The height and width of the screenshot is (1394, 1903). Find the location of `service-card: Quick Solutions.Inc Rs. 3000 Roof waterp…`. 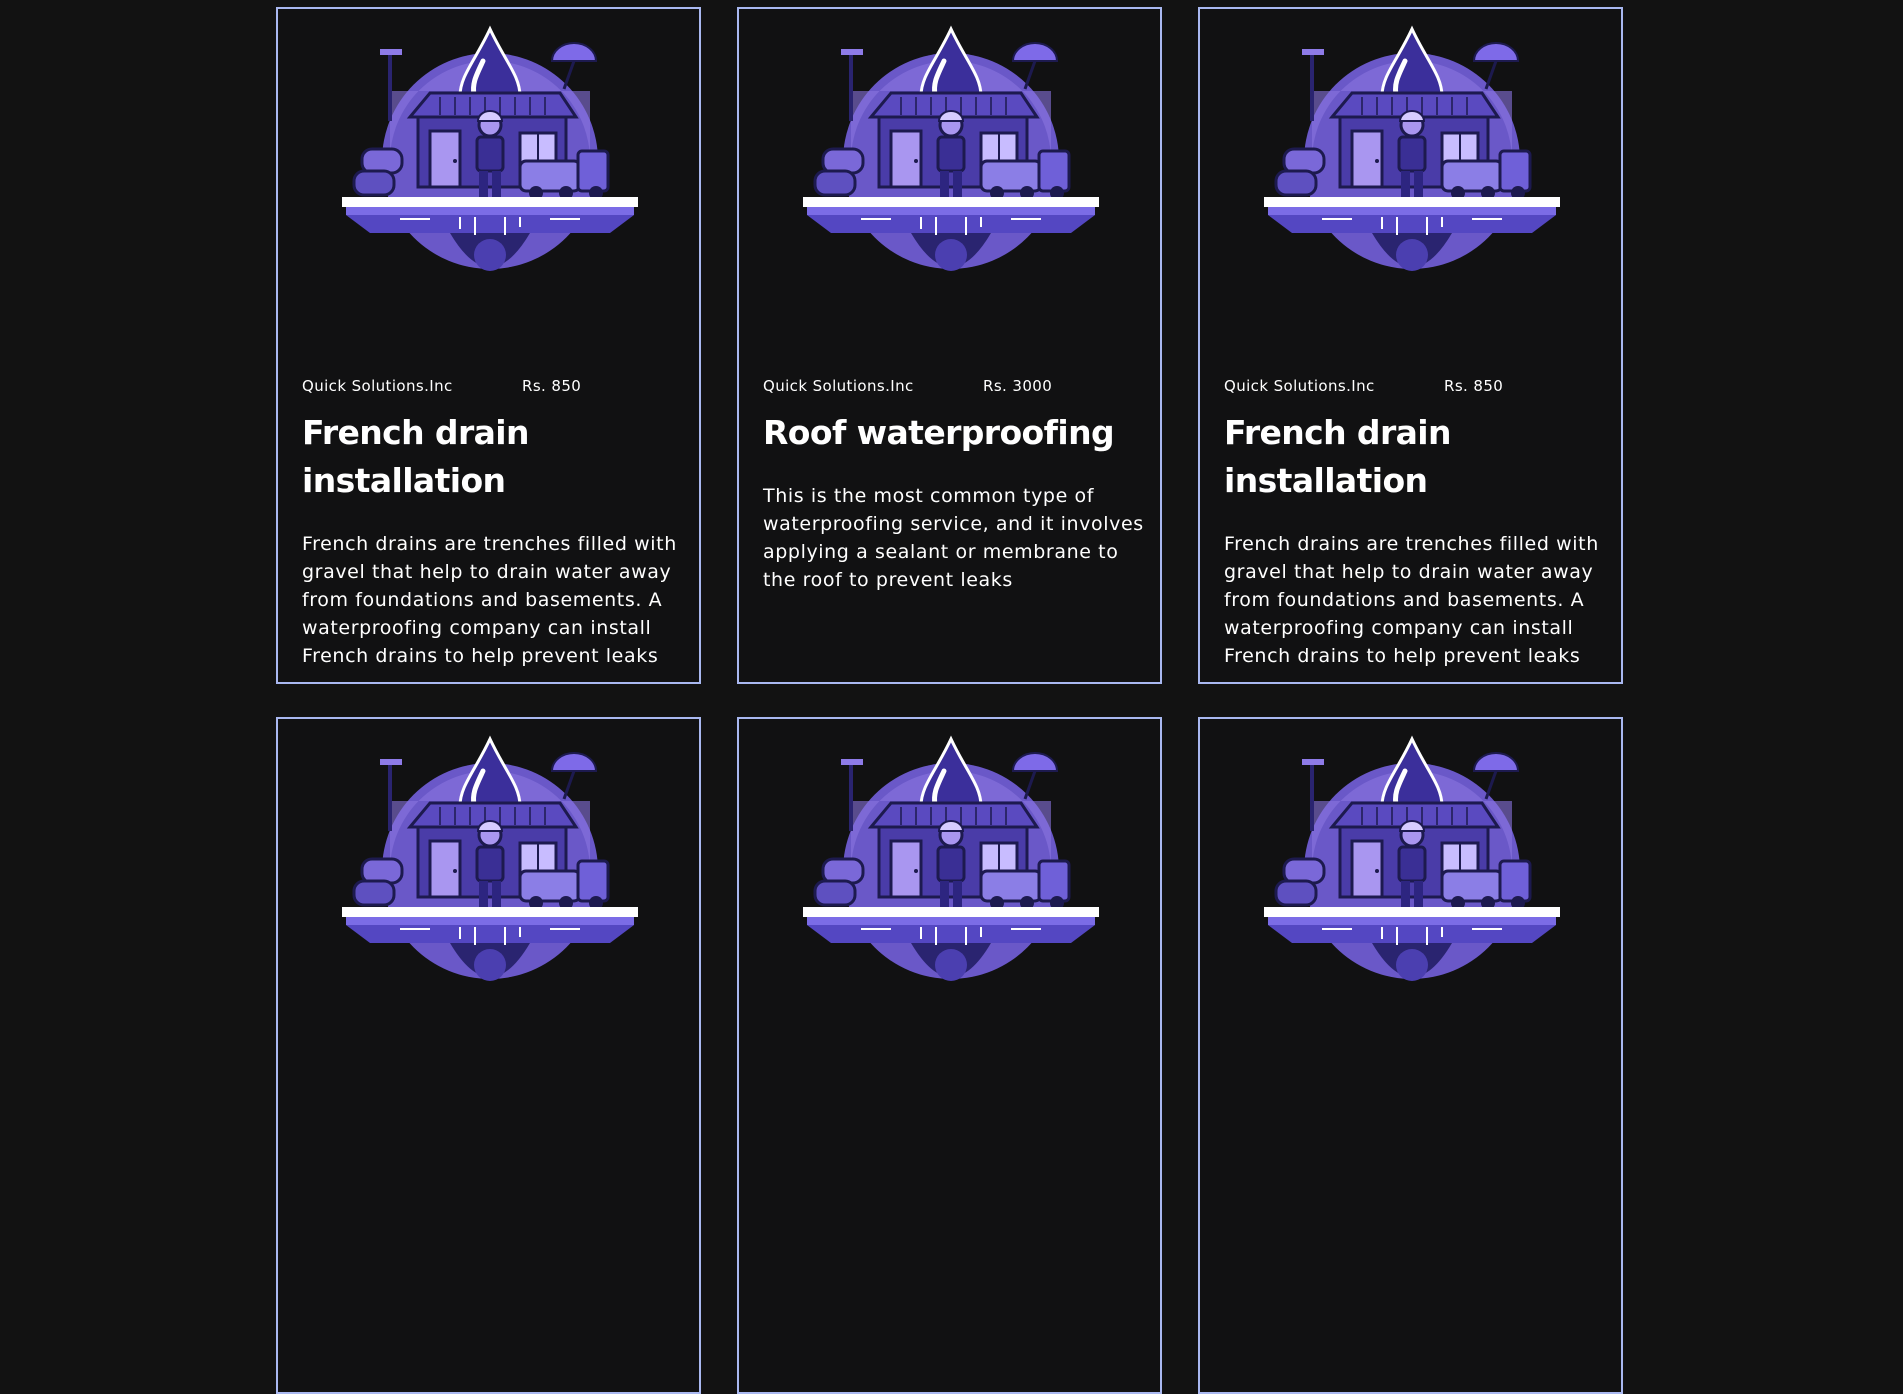

service-card: Quick Solutions.Inc Rs. 3000 Roof waterp… is located at coordinates (949, 345).